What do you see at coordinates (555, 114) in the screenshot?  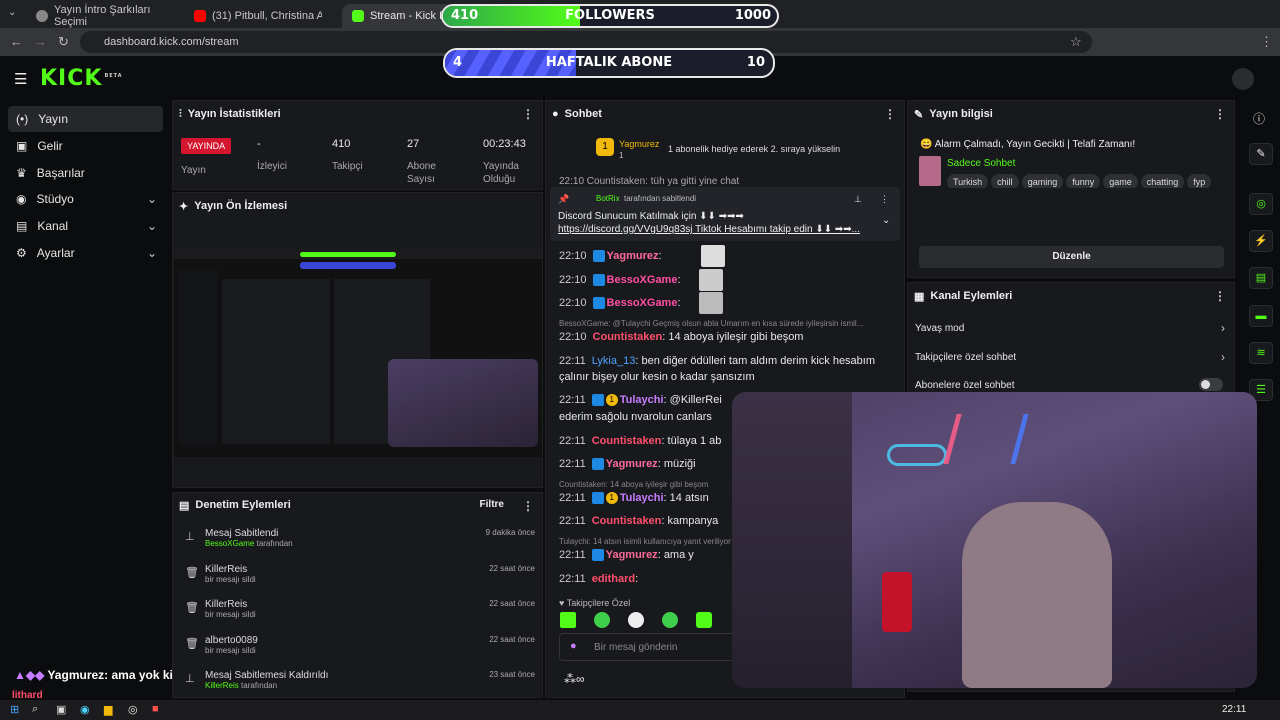 I see `chat-icon: ●` at bounding box center [555, 114].